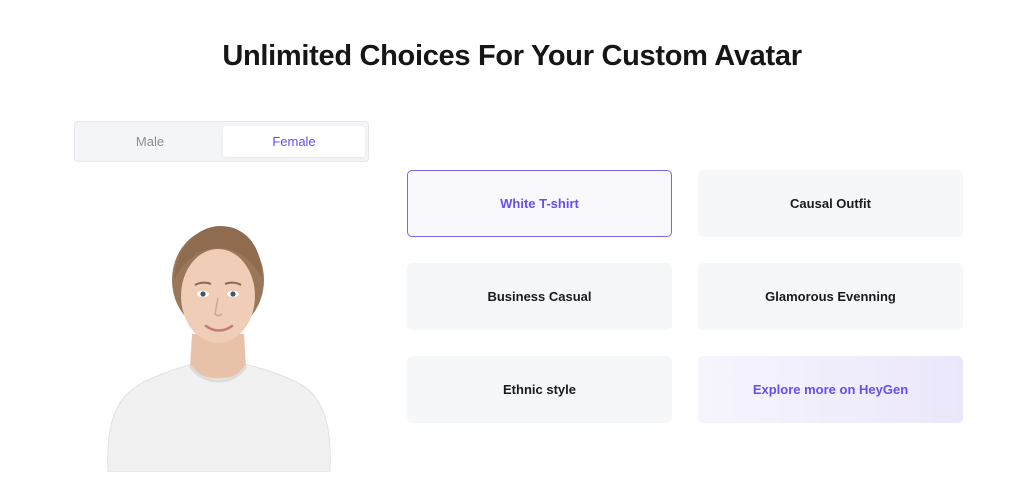  I want to click on outfit-glamorous-evening: Glamorous Evenning, so click(830, 296).